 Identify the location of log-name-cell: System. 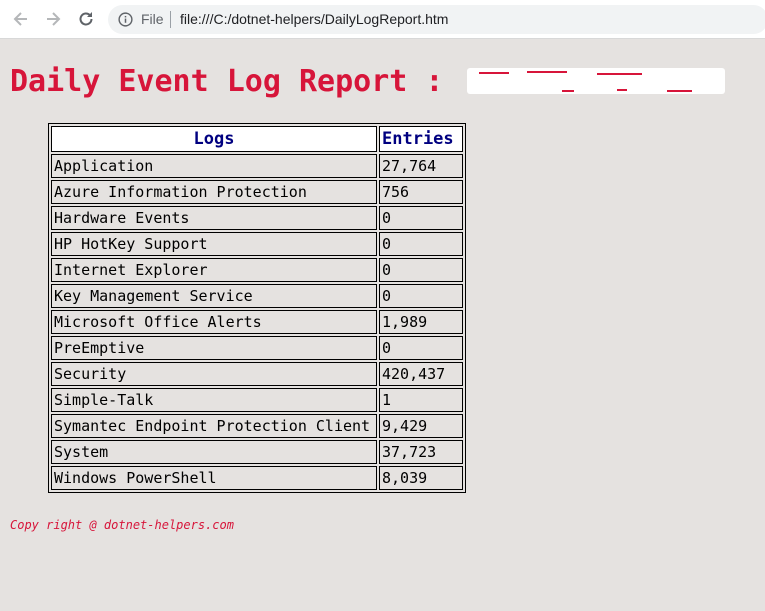
(214, 452).